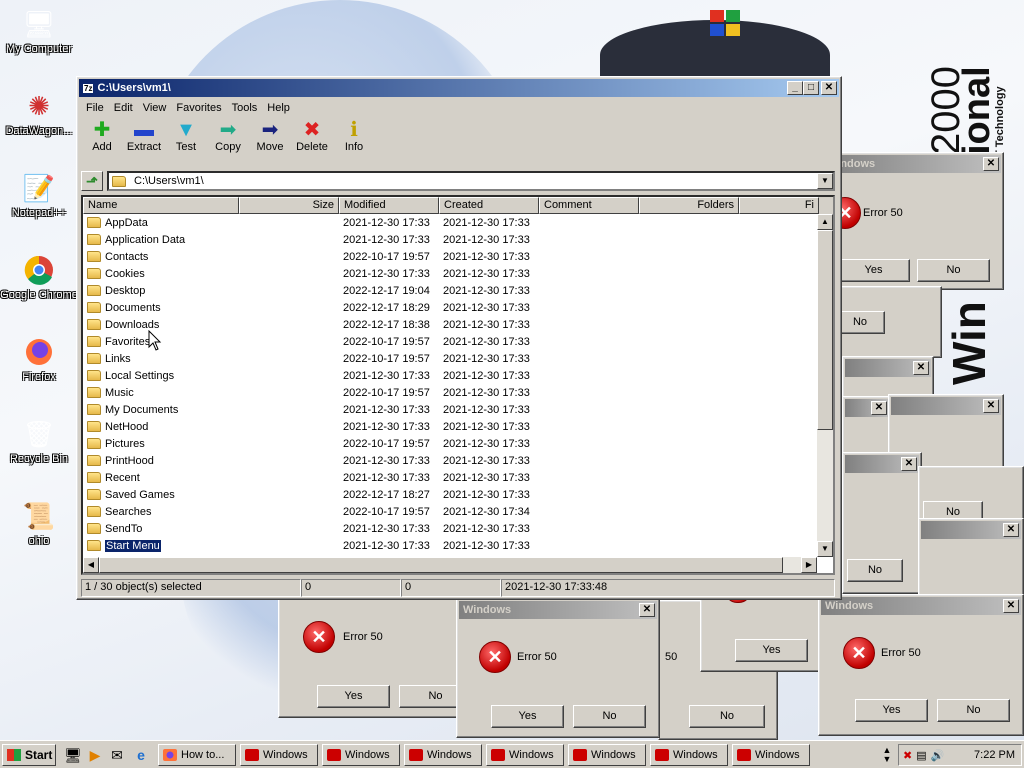 The width and height of the screenshot is (1024, 768). I want to click on scroll-thumb, so click(825, 330).